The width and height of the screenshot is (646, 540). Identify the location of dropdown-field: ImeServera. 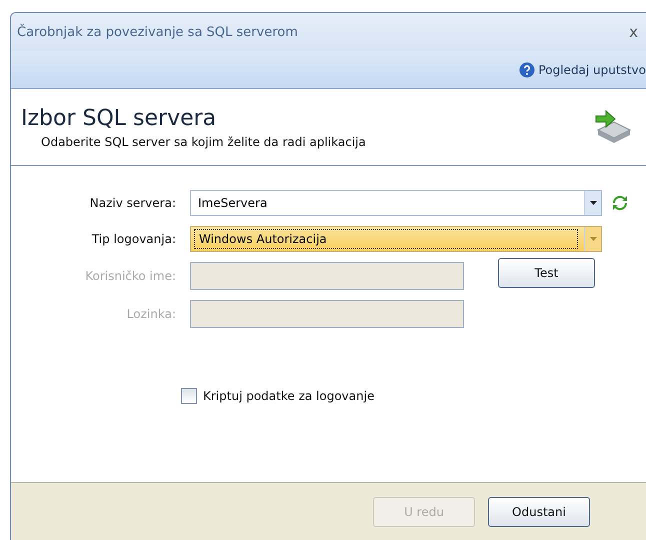
(396, 203).